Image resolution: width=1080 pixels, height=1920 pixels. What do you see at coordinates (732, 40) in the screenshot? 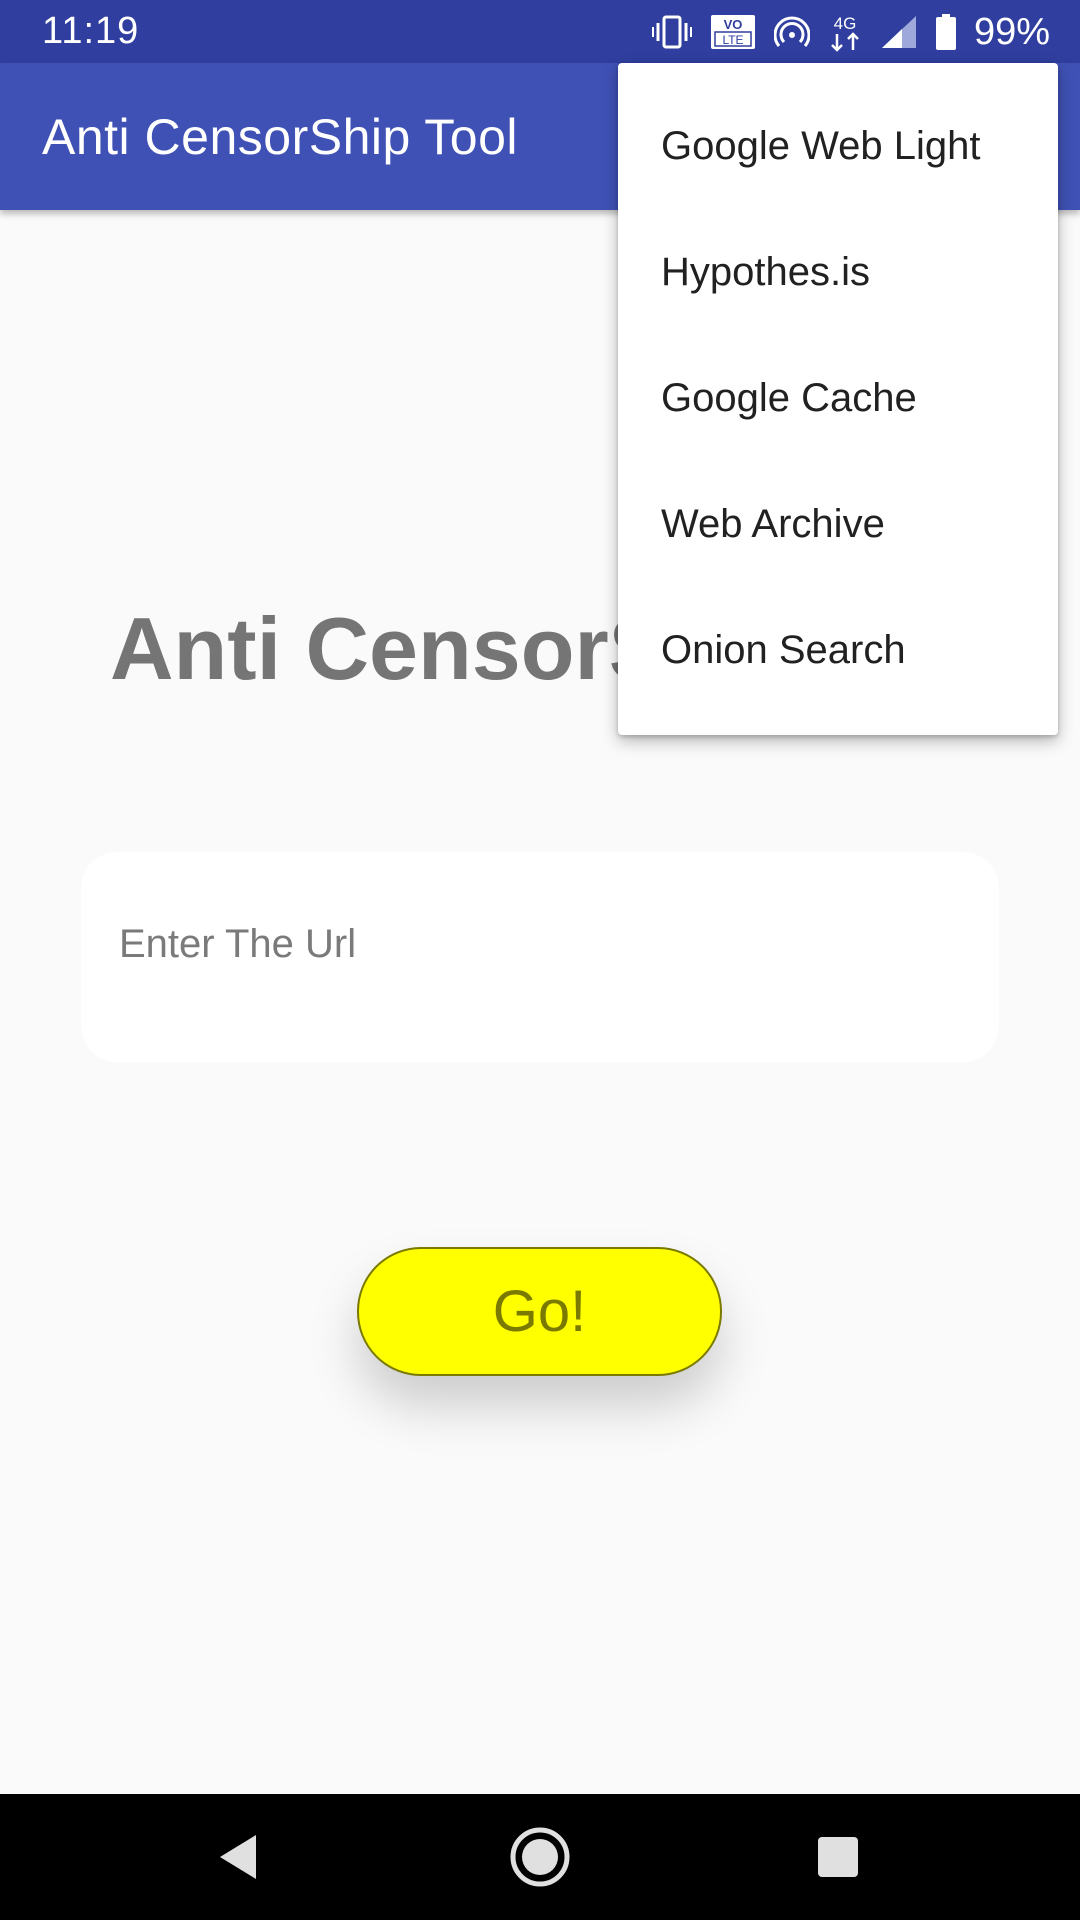
I see `svg-text: LTE` at bounding box center [732, 40].